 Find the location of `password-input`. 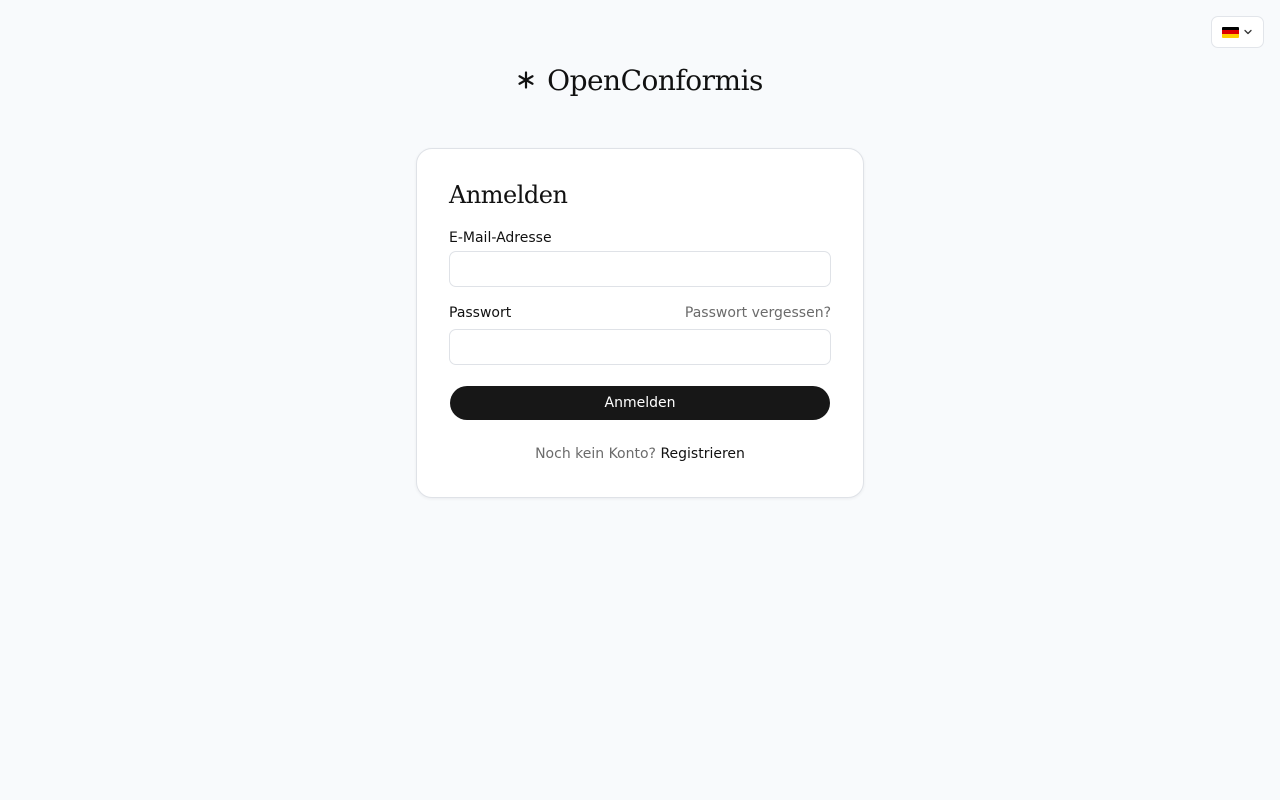

password-input is located at coordinates (640, 347).